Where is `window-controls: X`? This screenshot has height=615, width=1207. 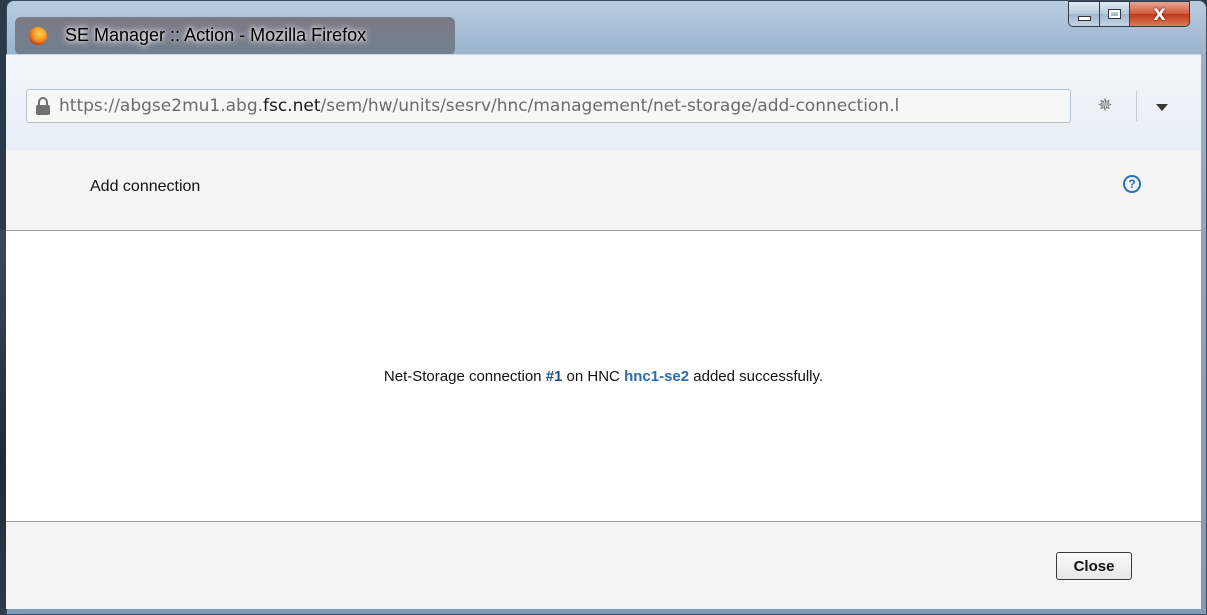
window-controls: X is located at coordinates (1129, 15).